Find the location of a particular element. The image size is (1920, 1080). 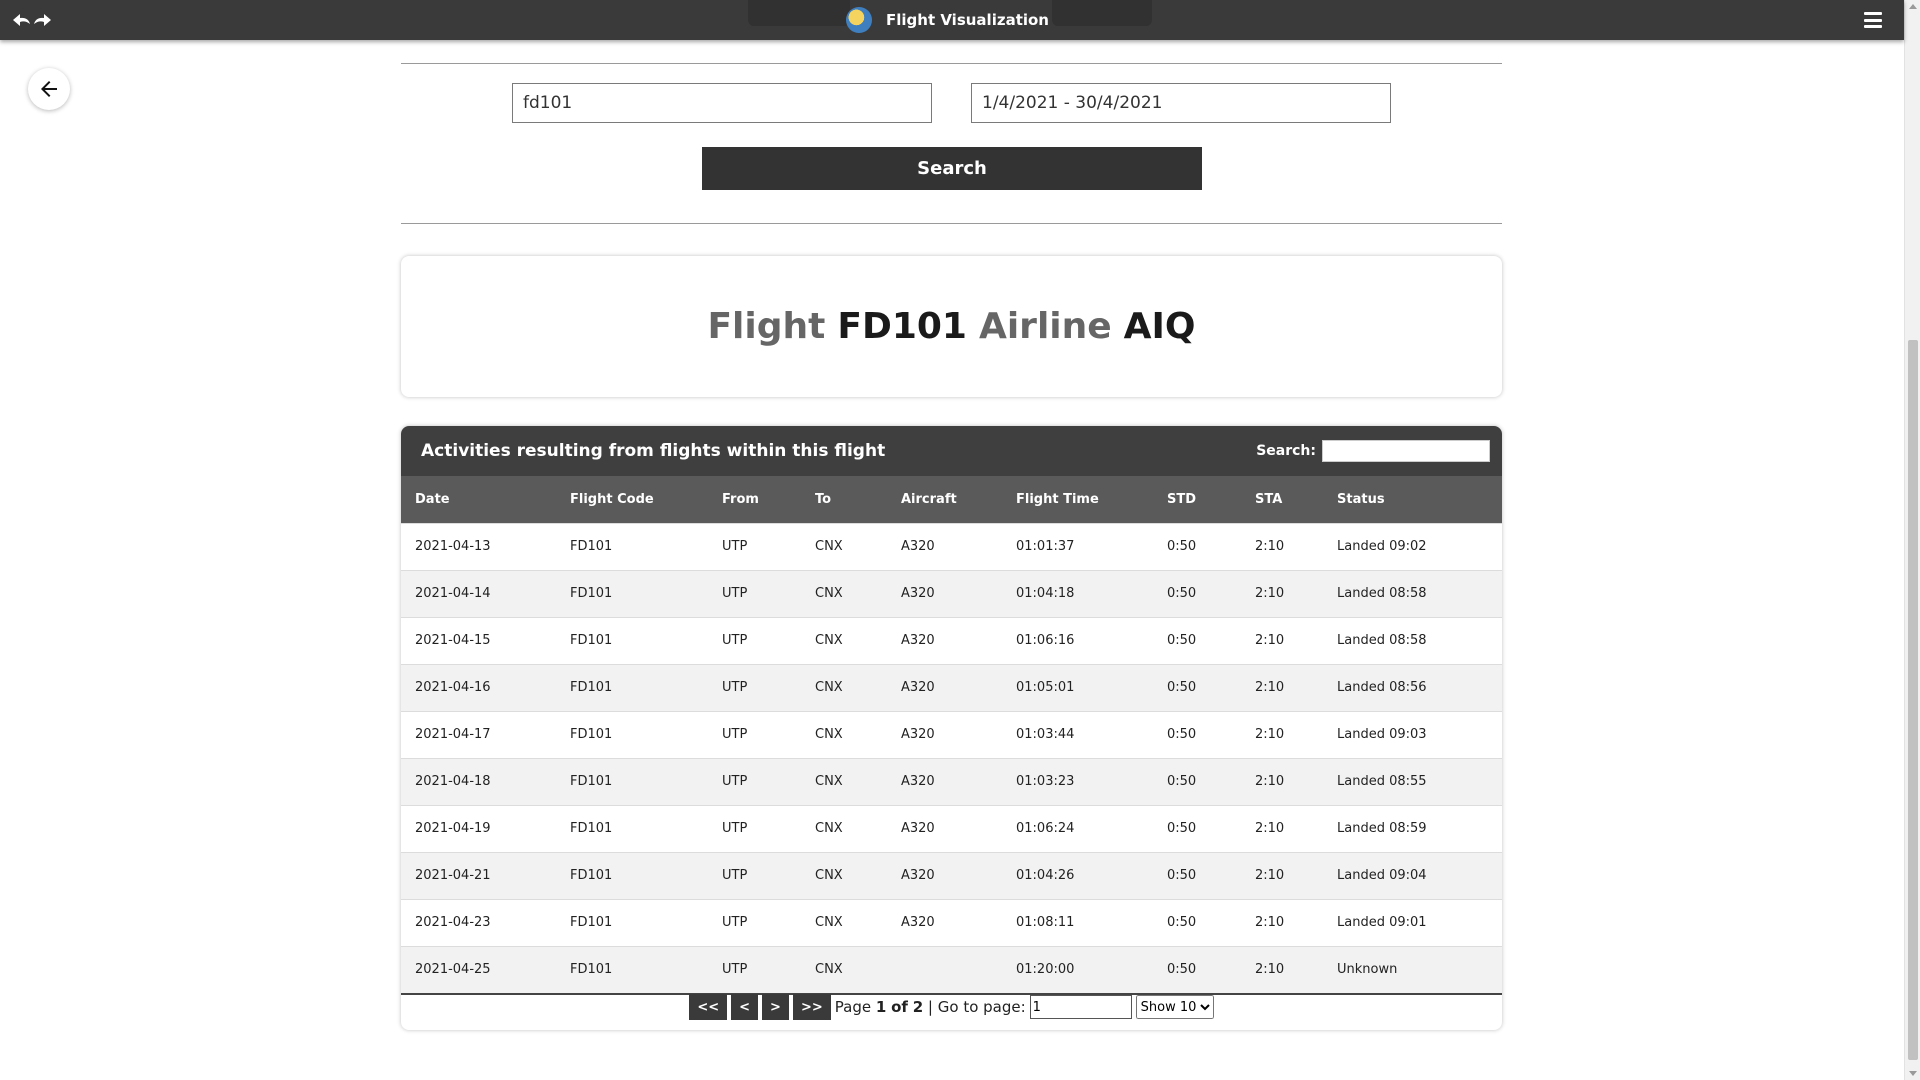

column-header-flight-time: Flight Time is located at coordinates (1077, 499).